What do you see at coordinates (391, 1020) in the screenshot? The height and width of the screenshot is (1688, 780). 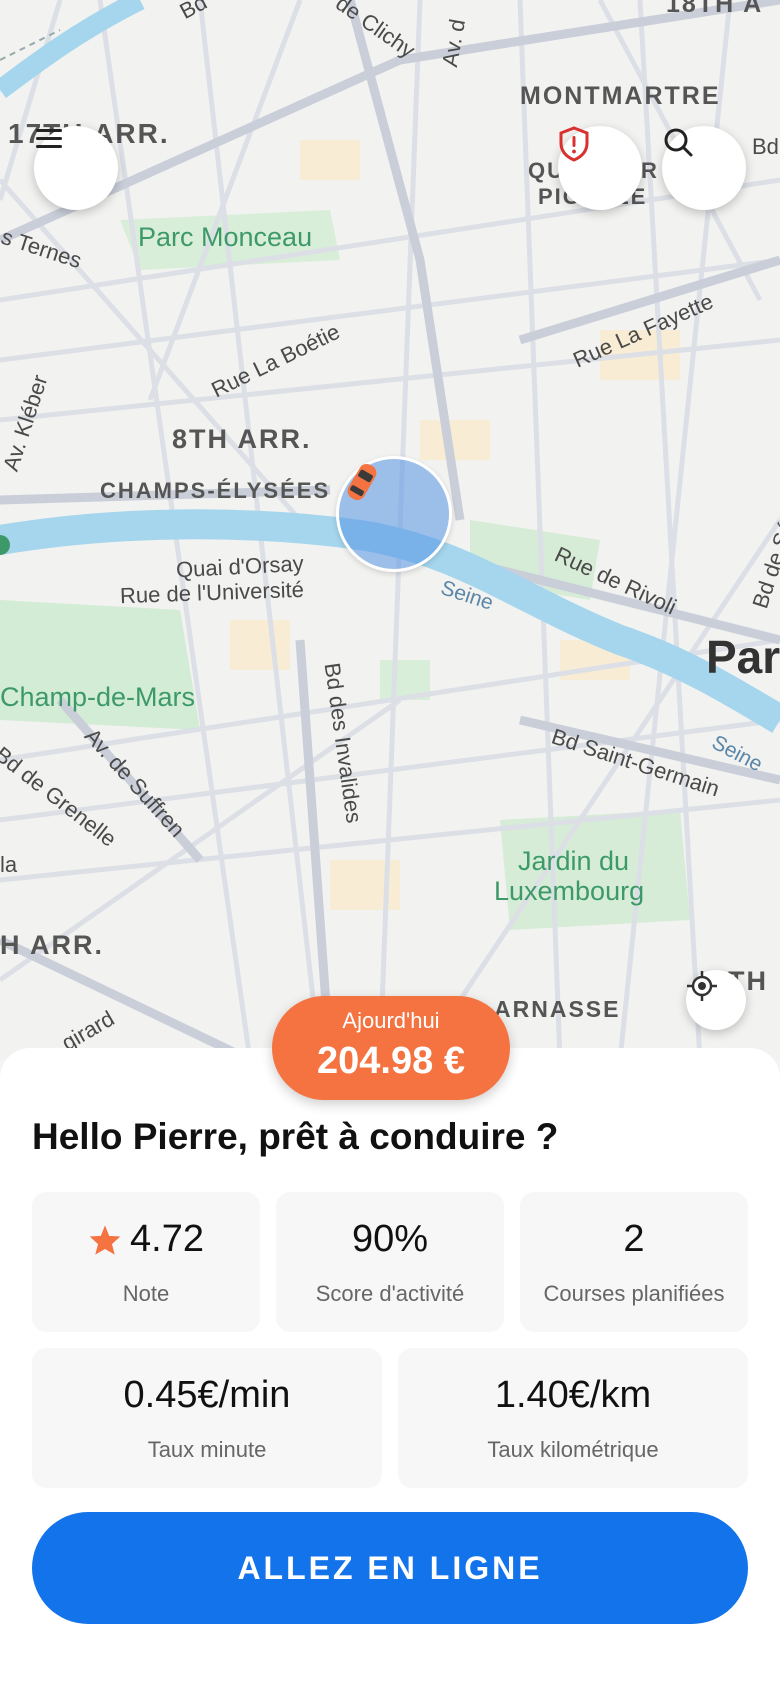 I see `earnings-label: Ajourd'hui` at bounding box center [391, 1020].